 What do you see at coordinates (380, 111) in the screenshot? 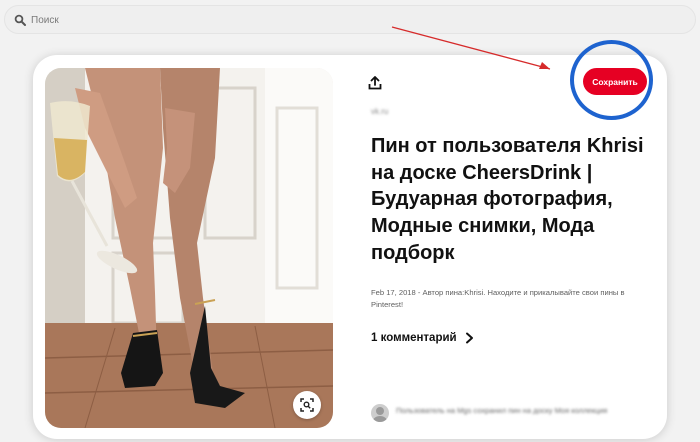
I see `source-site-blurred: vk.ru` at bounding box center [380, 111].